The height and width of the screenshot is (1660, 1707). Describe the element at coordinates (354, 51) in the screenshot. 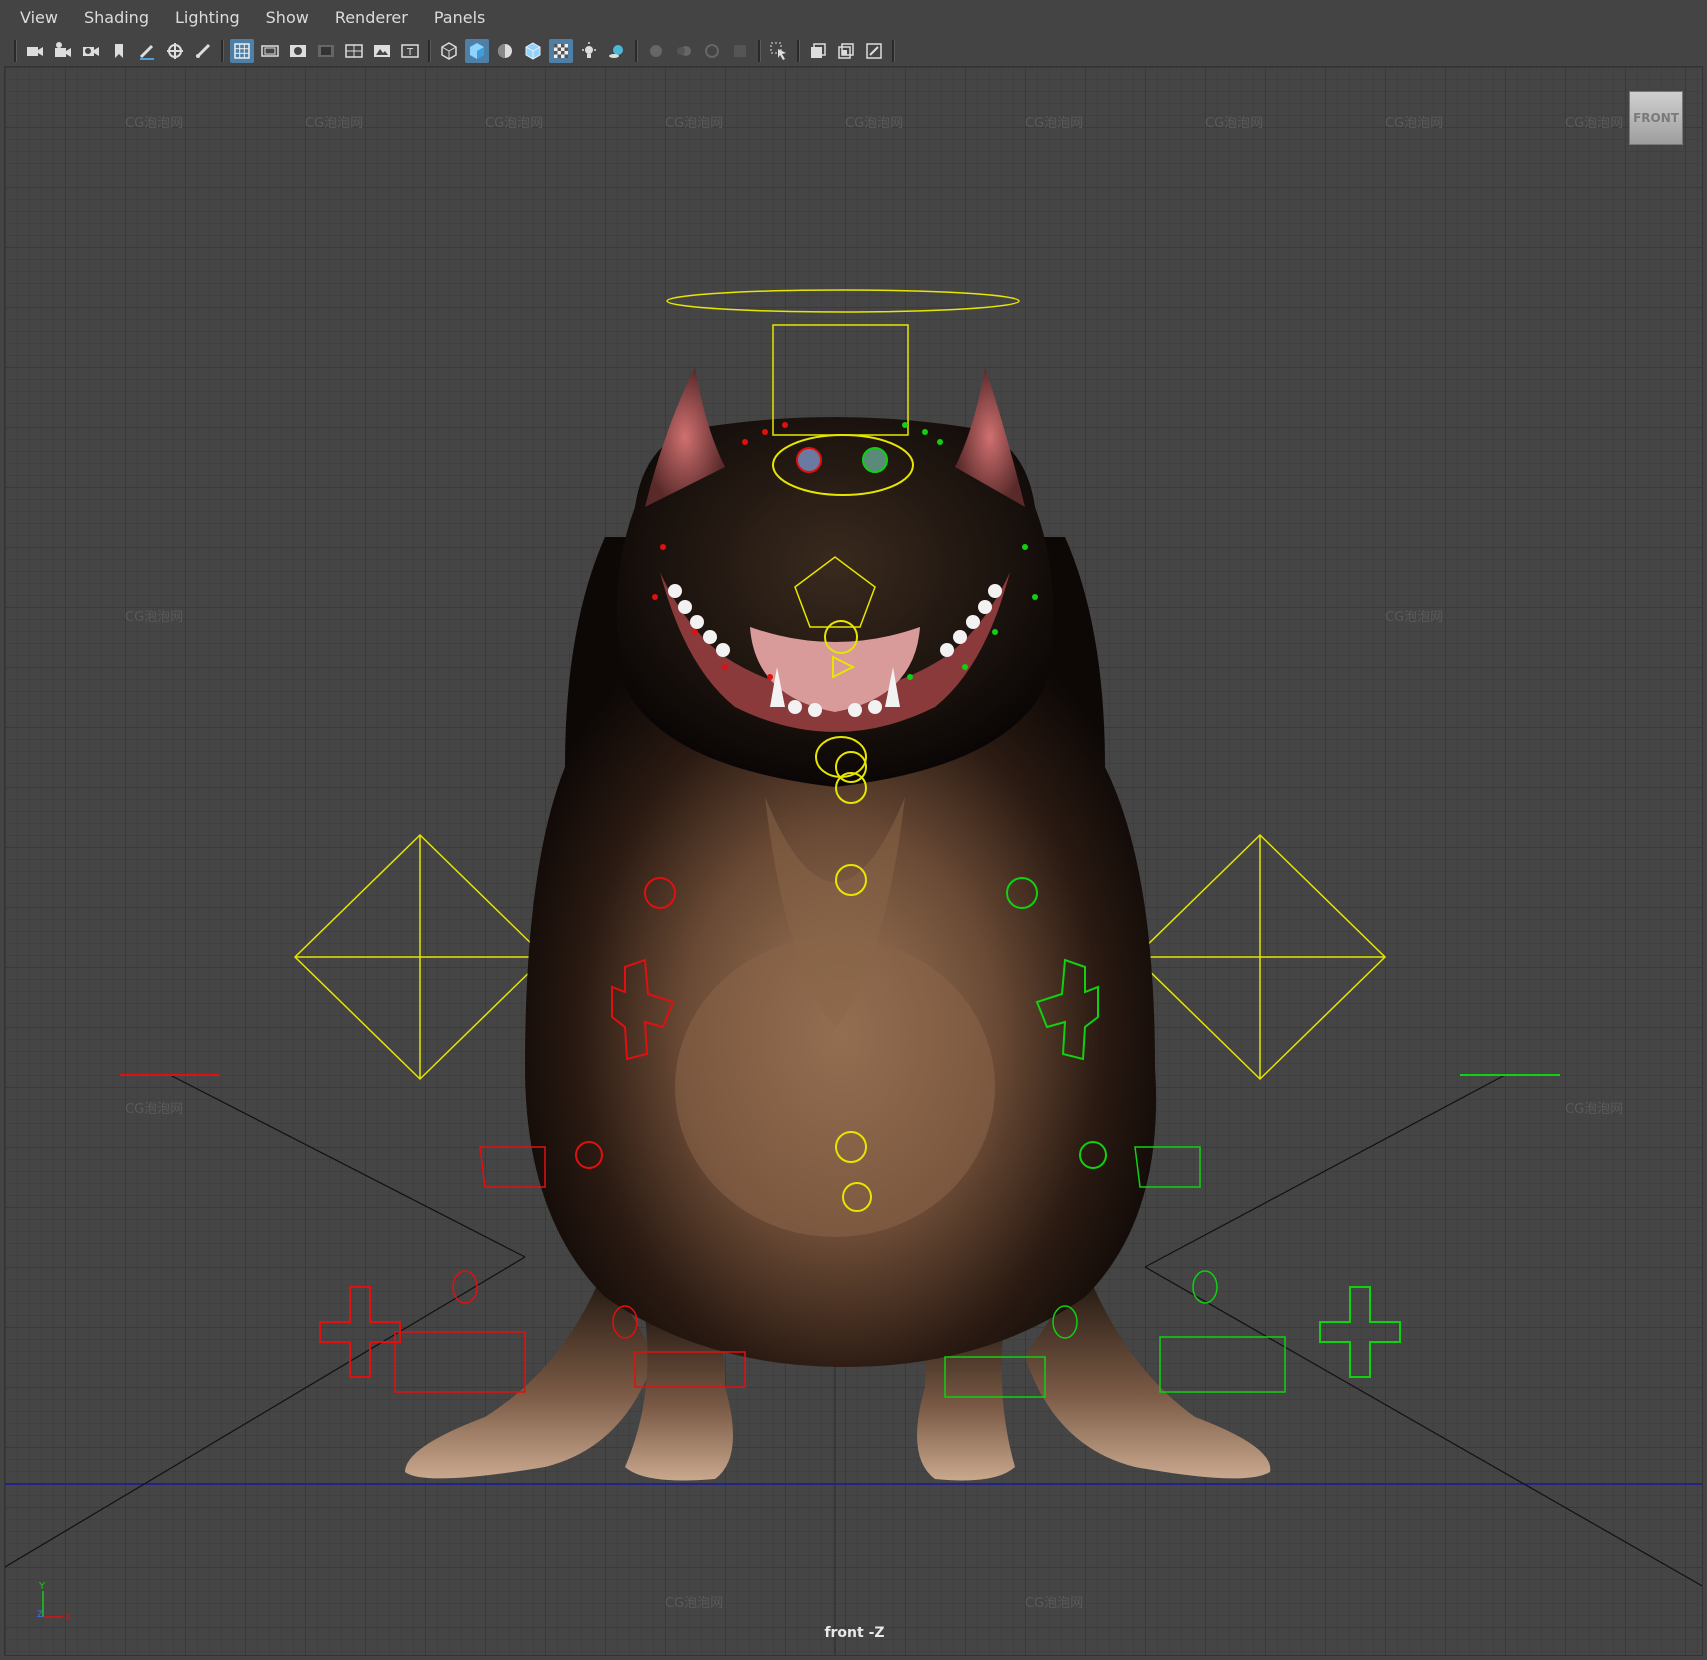

I see `field-chart-icon` at that location.